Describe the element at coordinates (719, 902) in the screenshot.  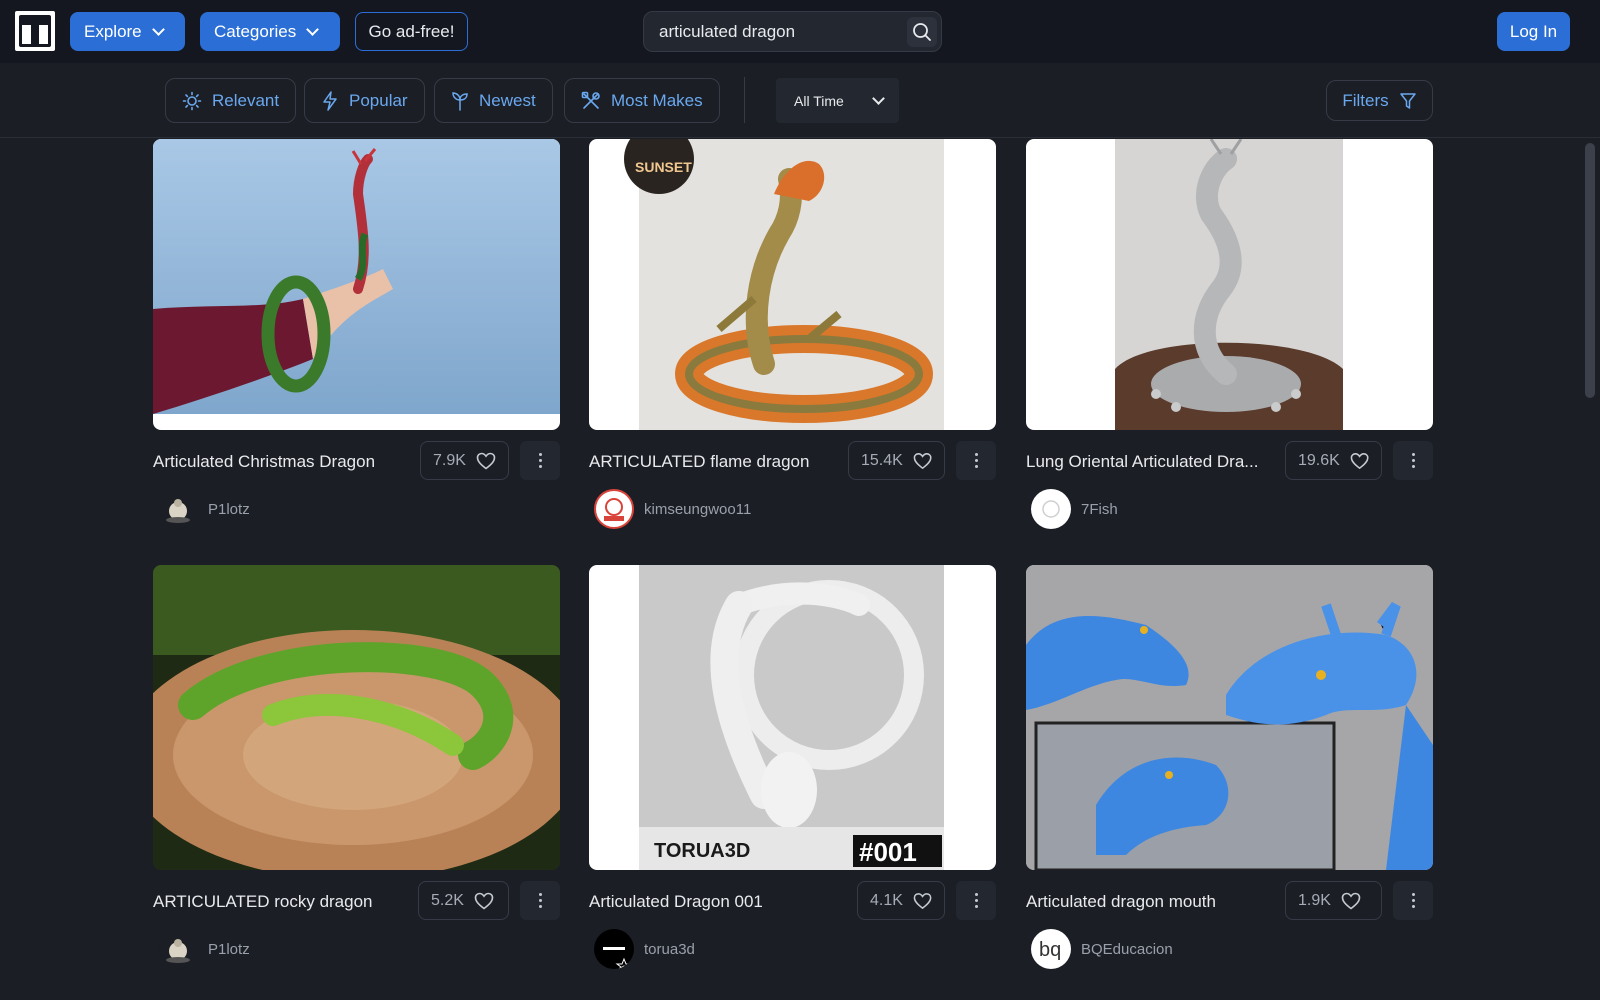
I see `thing-title: Articulated Dragon 001` at that location.